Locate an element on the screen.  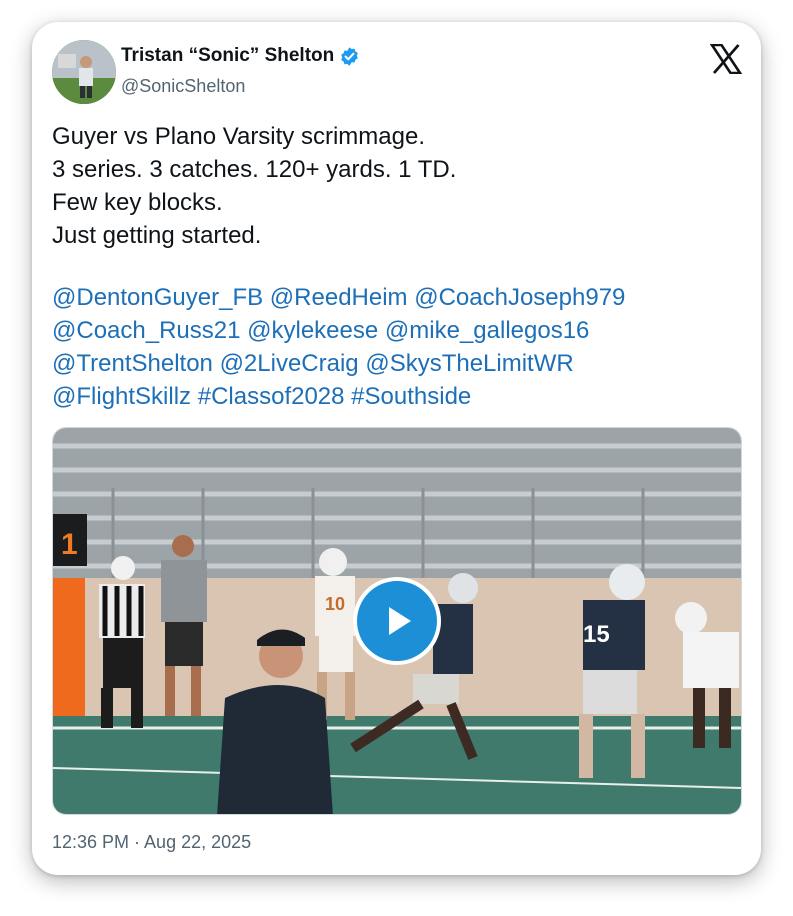
tweet-line: Just getting started. is located at coordinates (157, 235).